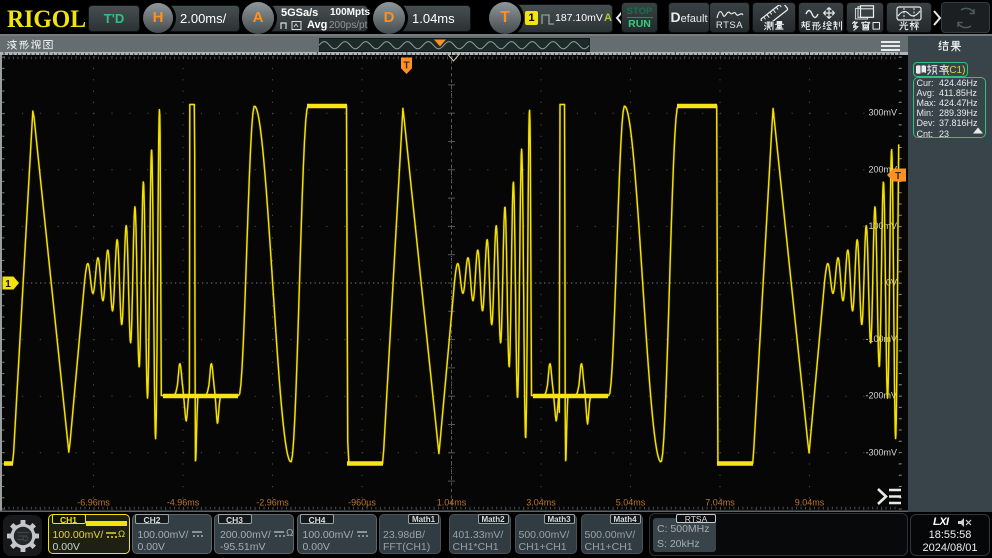  I want to click on svg-text: -6.96ms, so click(93, 503).